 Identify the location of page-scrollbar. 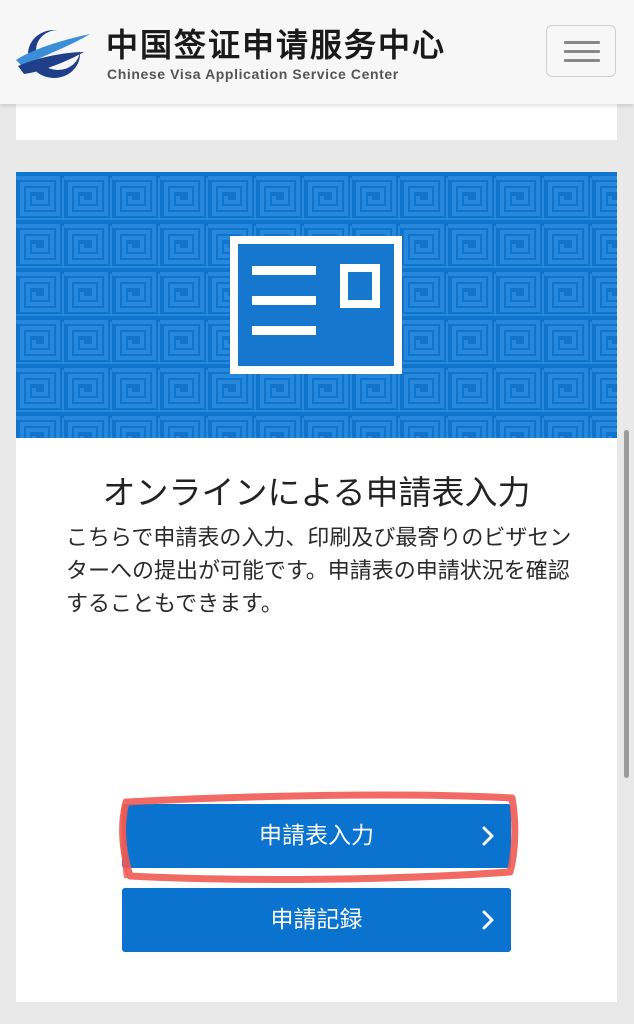
(626, 604).